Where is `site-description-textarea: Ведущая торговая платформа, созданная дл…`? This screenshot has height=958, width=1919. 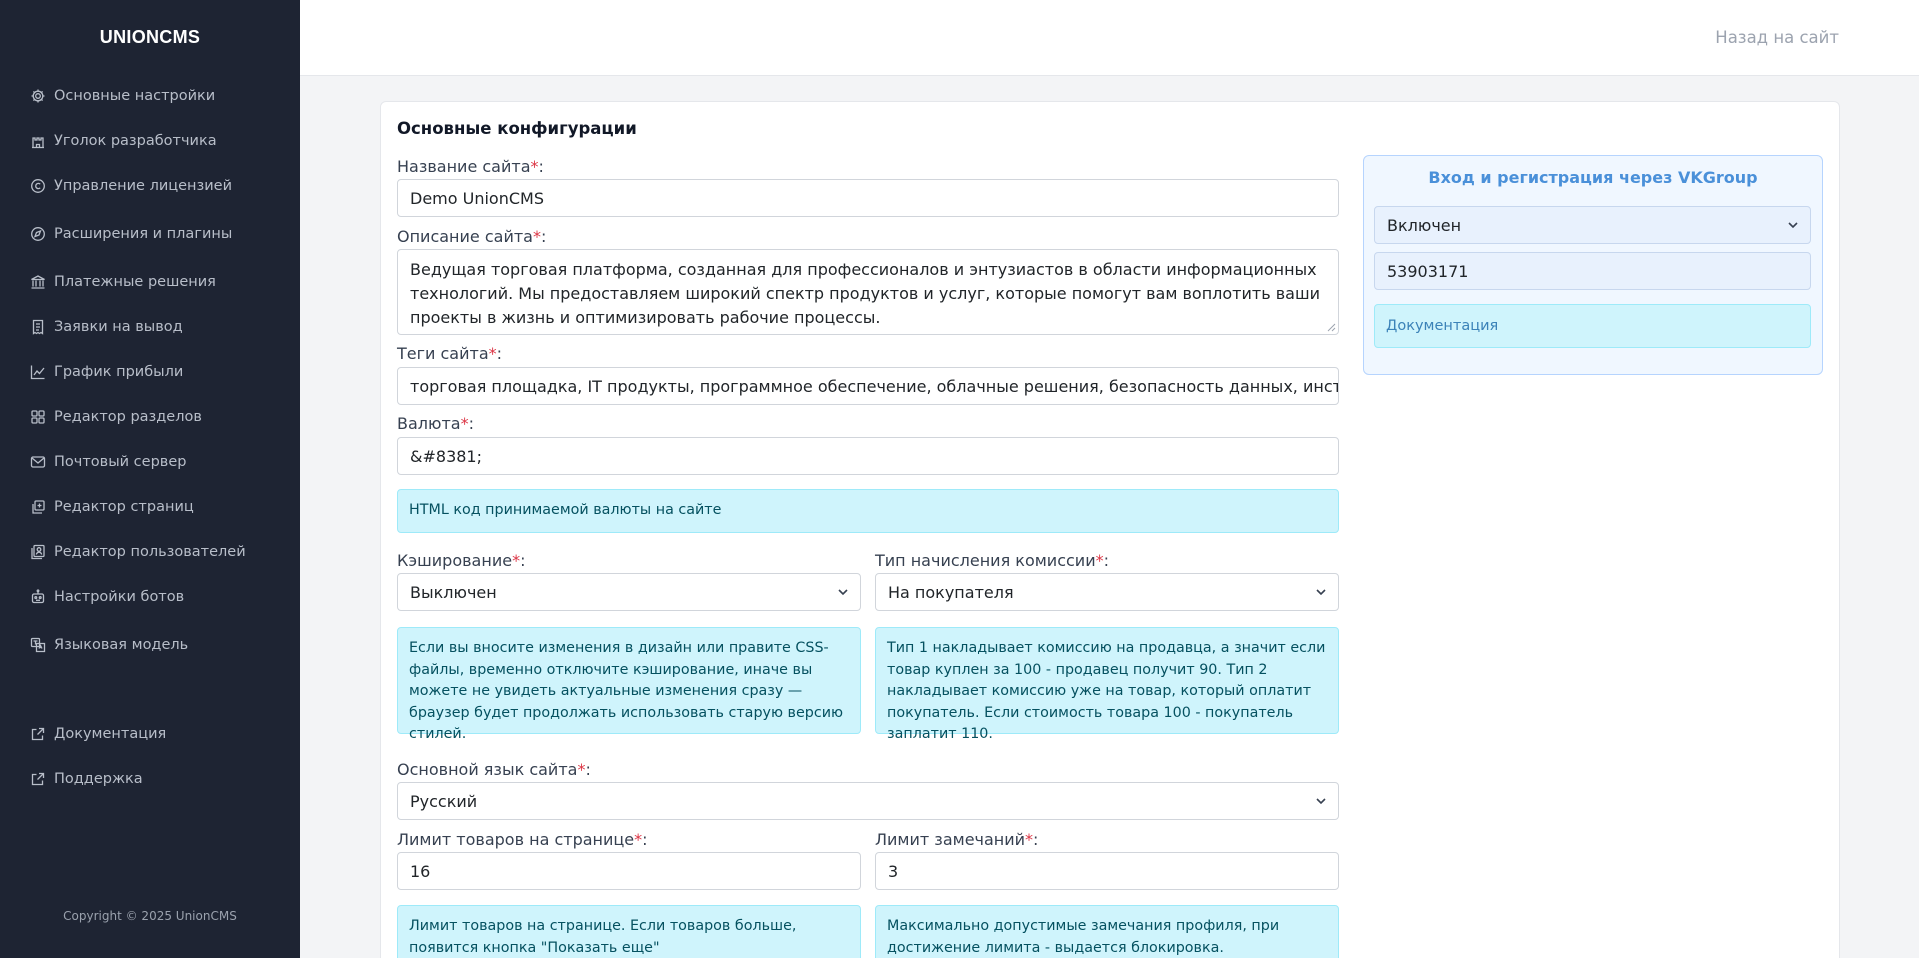 site-description-textarea: Ведущая торговая платформа, созданная дл… is located at coordinates (868, 292).